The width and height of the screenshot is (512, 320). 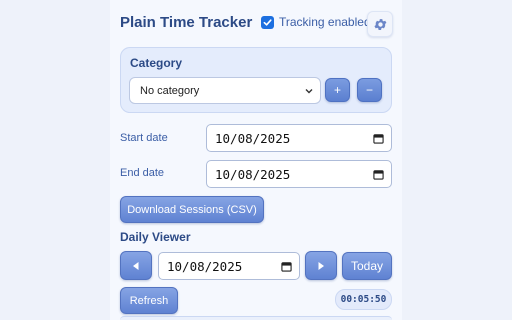 I want to click on tracking-toggle: Tracking enabled, so click(x=316, y=22).